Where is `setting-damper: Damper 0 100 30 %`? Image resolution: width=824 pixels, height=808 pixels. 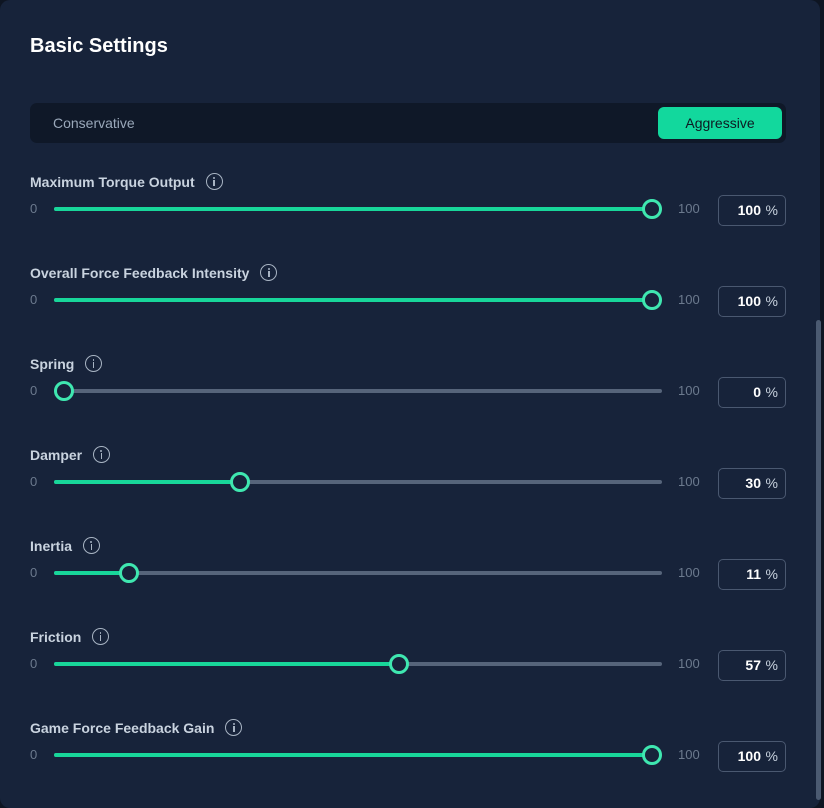
setting-damper: Damper 0 100 30 % is located at coordinates (410, 480).